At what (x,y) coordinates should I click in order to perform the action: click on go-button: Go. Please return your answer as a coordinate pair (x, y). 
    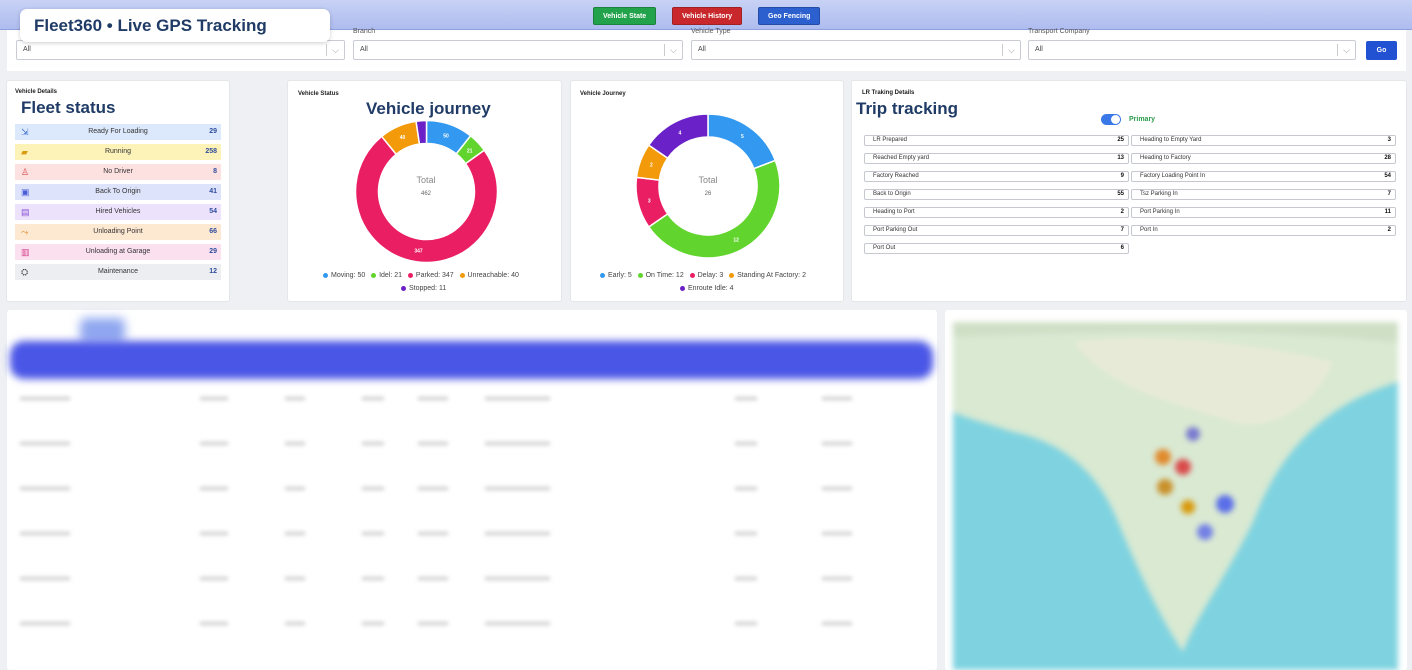
    Looking at the image, I should click on (1381, 50).